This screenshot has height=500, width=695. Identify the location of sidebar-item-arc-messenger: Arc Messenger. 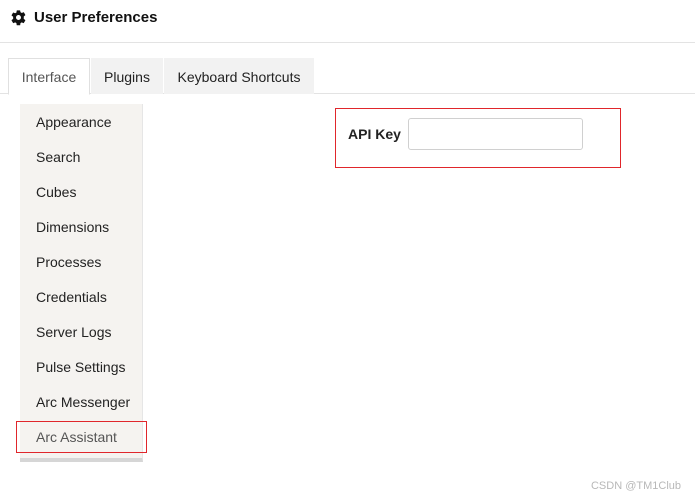
(83, 402).